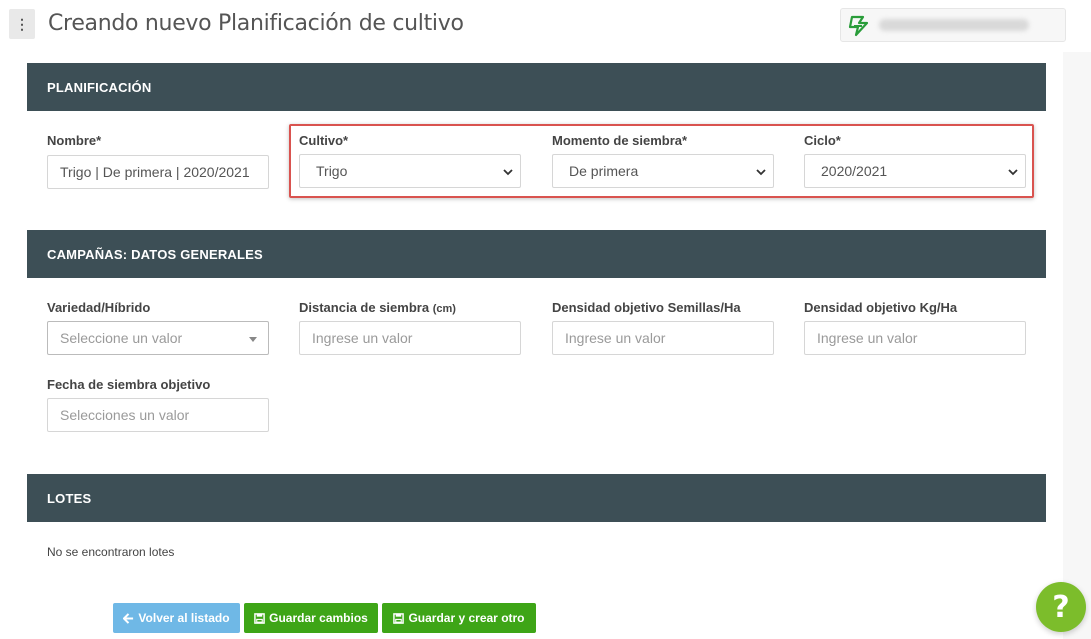  I want to click on ciclo-value: 2020/2021, so click(854, 171).